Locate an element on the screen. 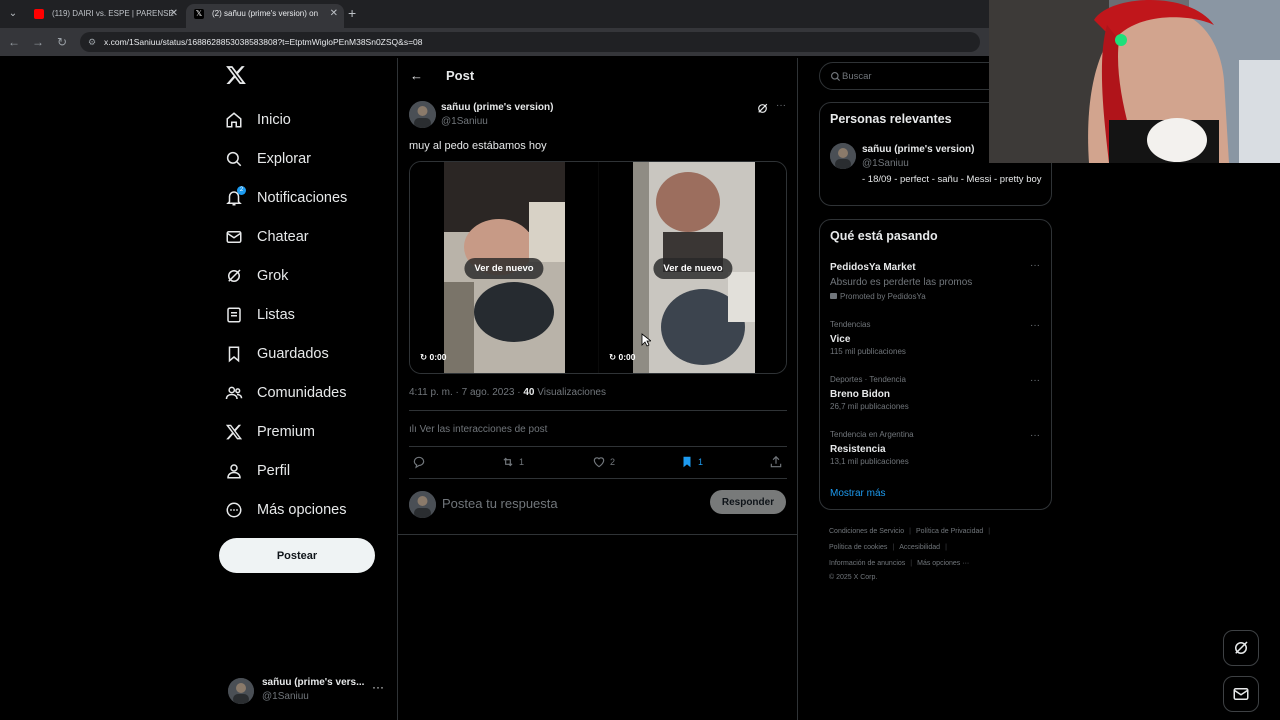 The image size is (1280, 720). post-author-handle: @1Saniuu is located at coordinates (464, 121).